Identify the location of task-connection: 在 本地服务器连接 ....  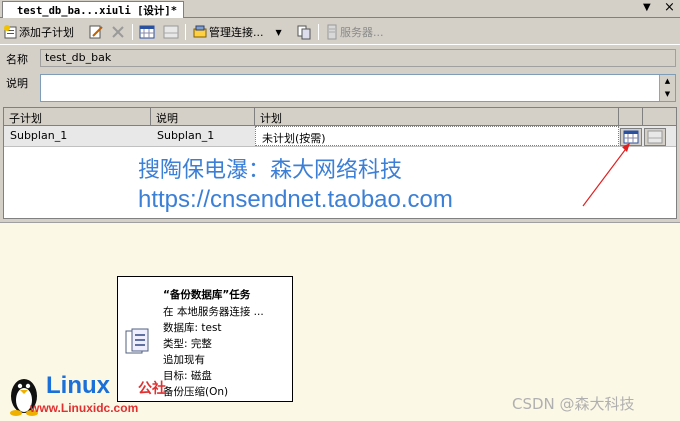
(213, 312).